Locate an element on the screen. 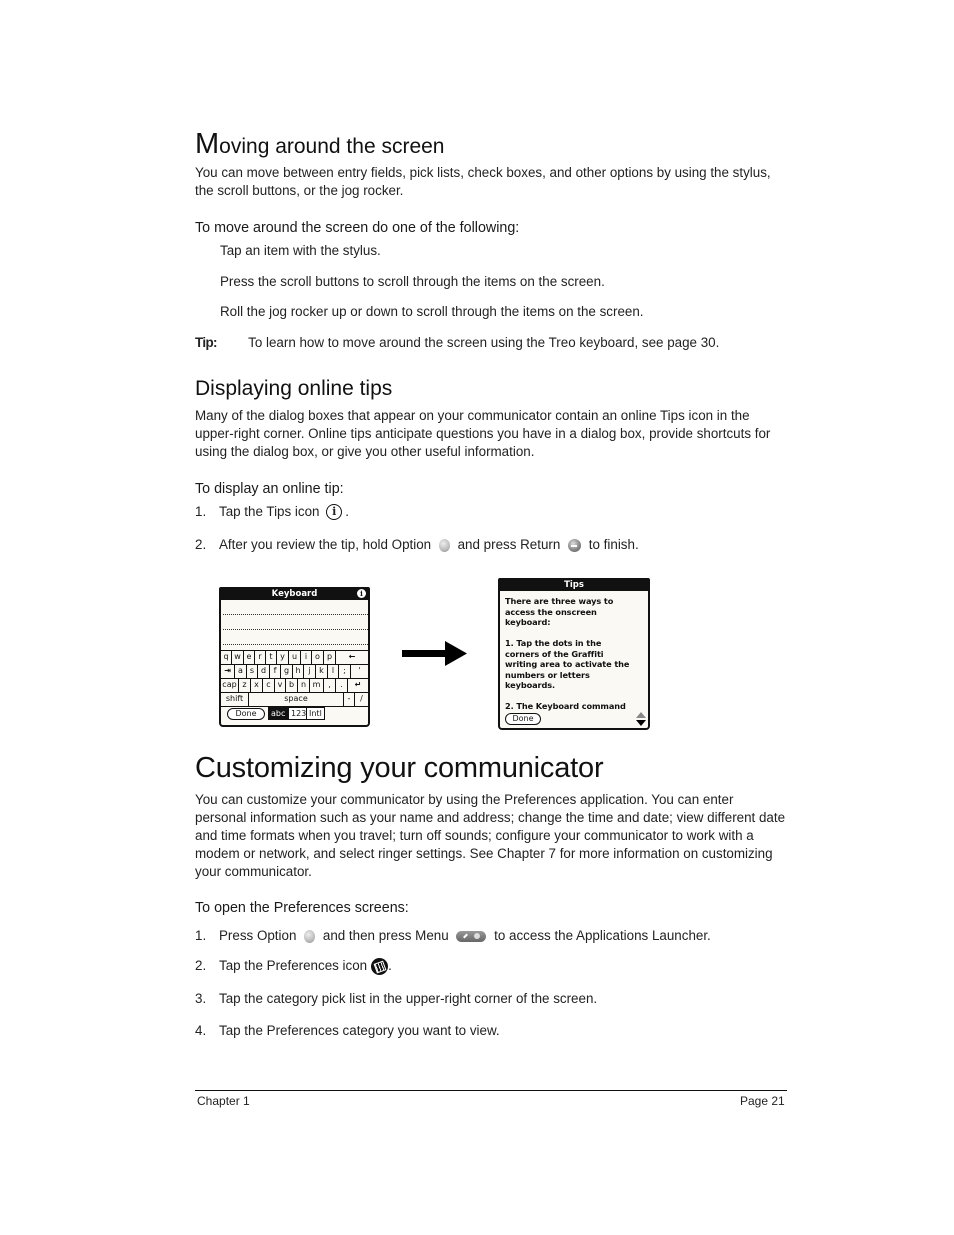  footer-chapter: Chapter 1 is located at coordinates (223, 1101).